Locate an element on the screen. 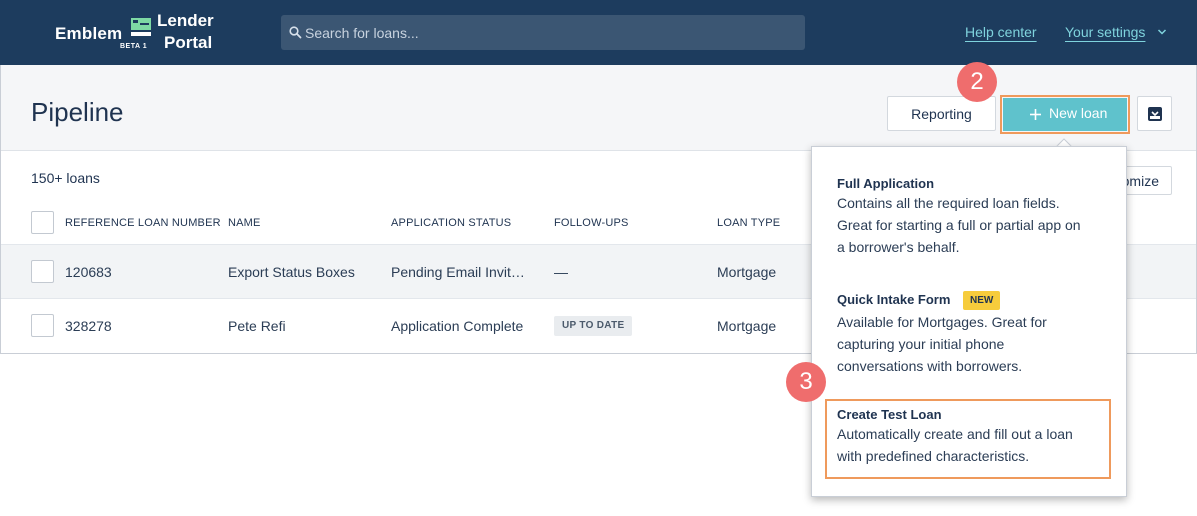 This screenshot has height=516, width=1197. your-settings-link: Your settings is located at coordinates (1105, 32).